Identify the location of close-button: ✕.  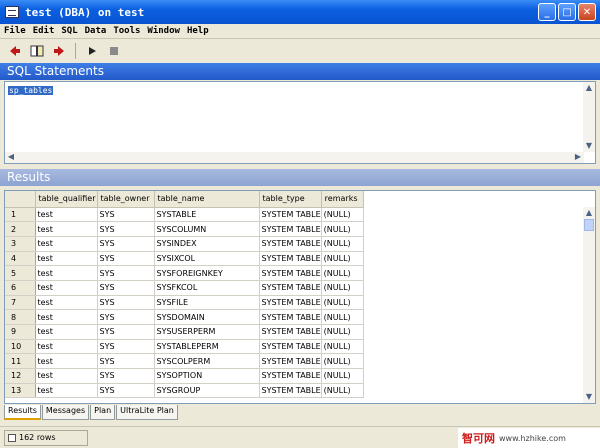
(587, 12).